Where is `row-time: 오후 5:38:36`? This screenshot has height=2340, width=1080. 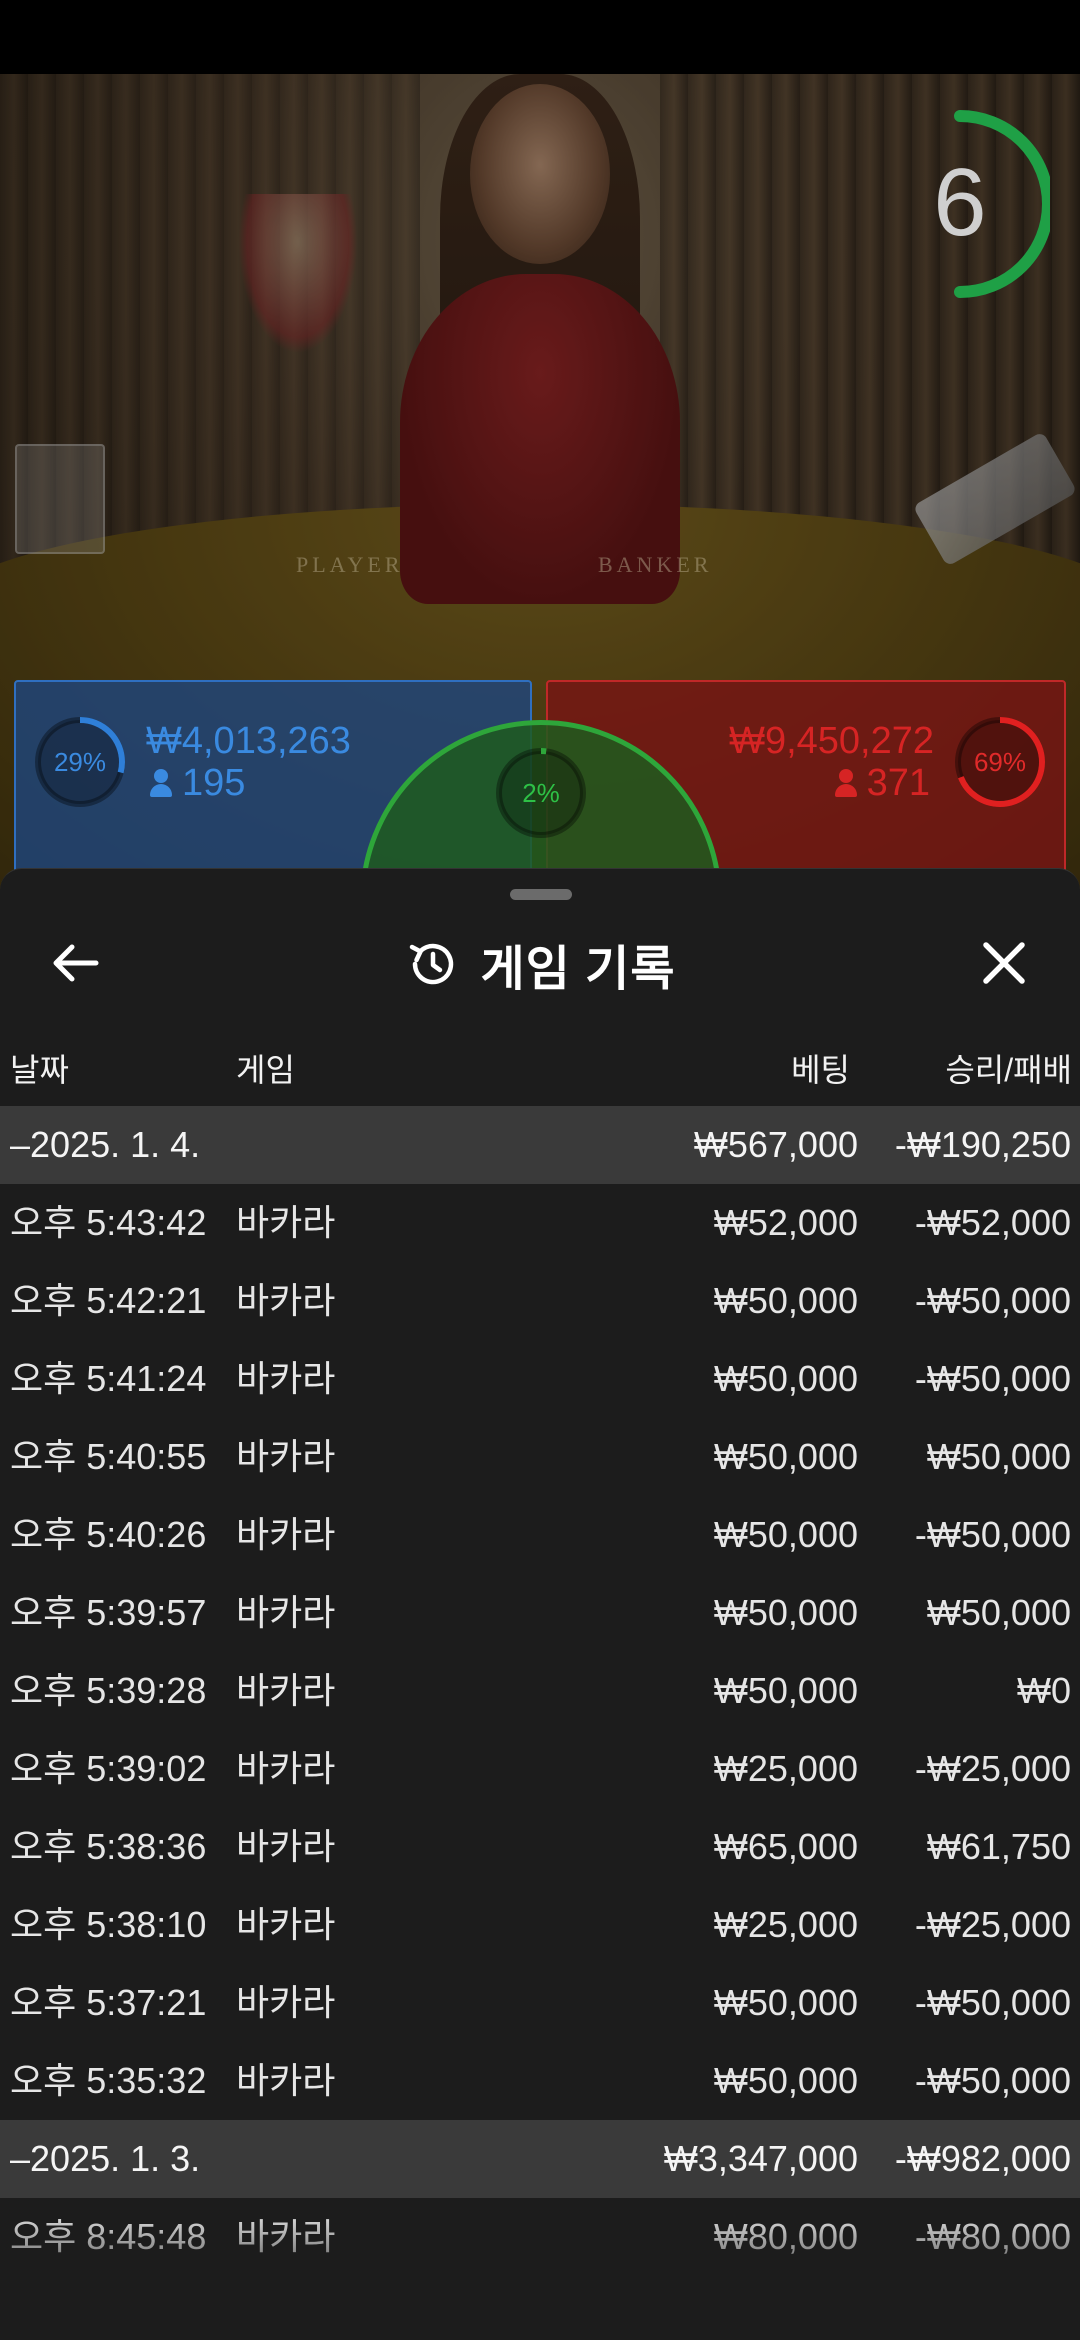
row-time: 오후 5:38:36 is located at coordinates (108, 1846).